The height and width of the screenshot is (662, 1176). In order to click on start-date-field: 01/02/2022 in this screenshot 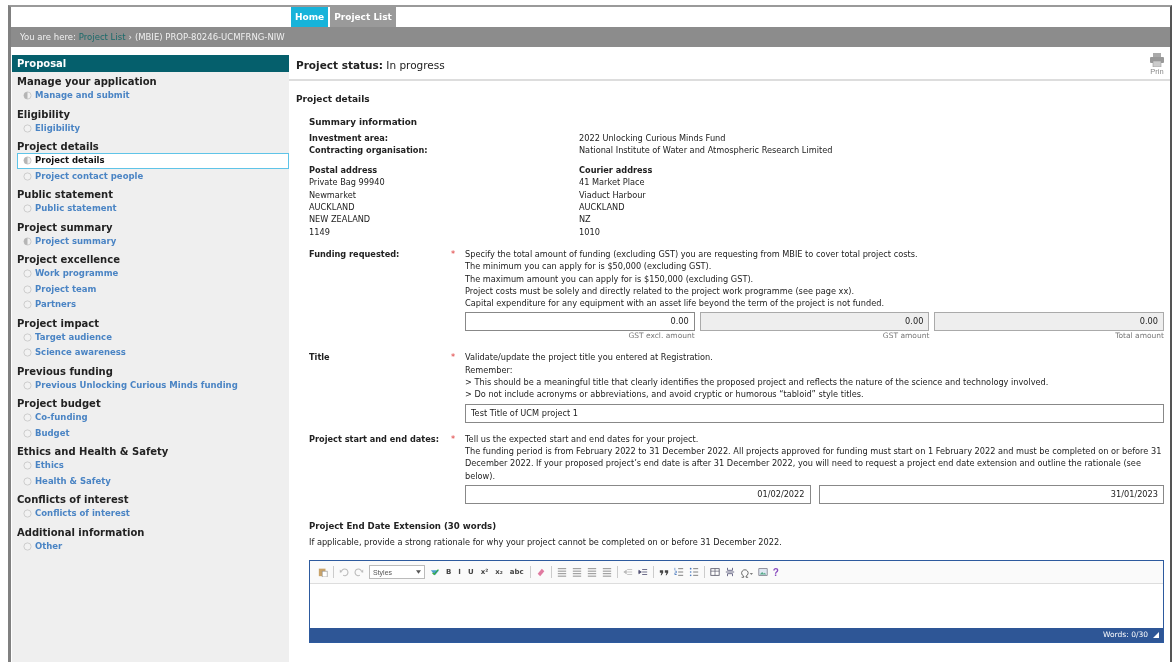, I will do `click(638, 494)`.